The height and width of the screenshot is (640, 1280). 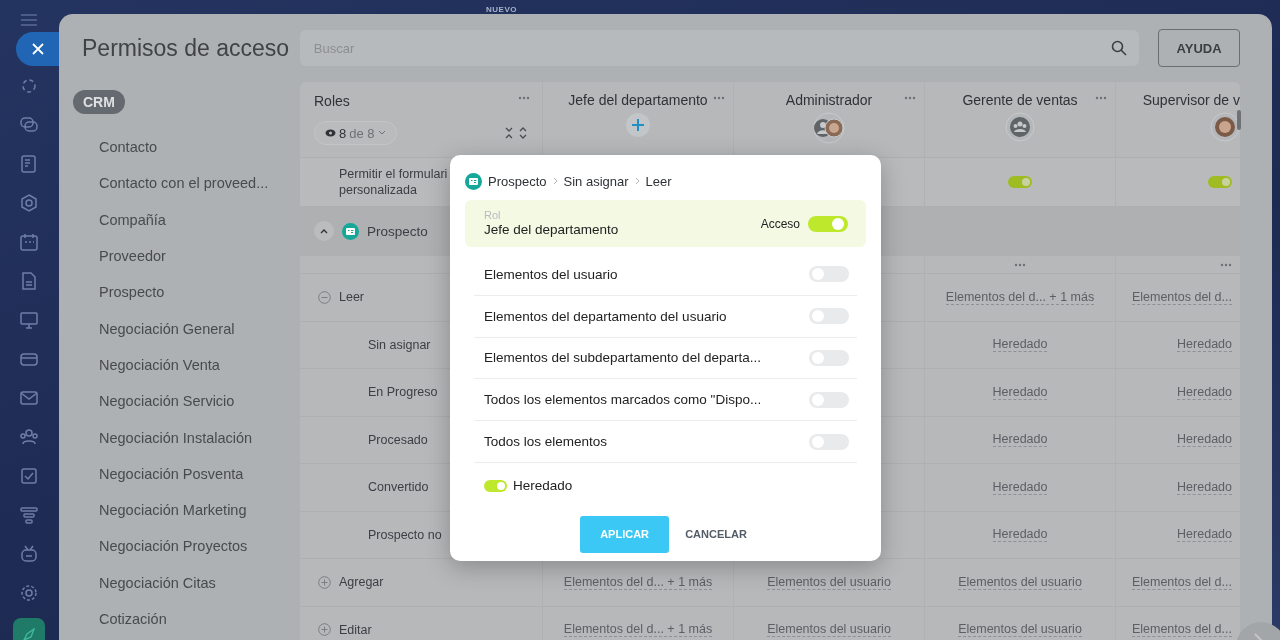 What do you see at coordinates (596, 181) in the screenshot?
I see `breadcrumb-item: Sin asignar` at bounding box center [596, 181].